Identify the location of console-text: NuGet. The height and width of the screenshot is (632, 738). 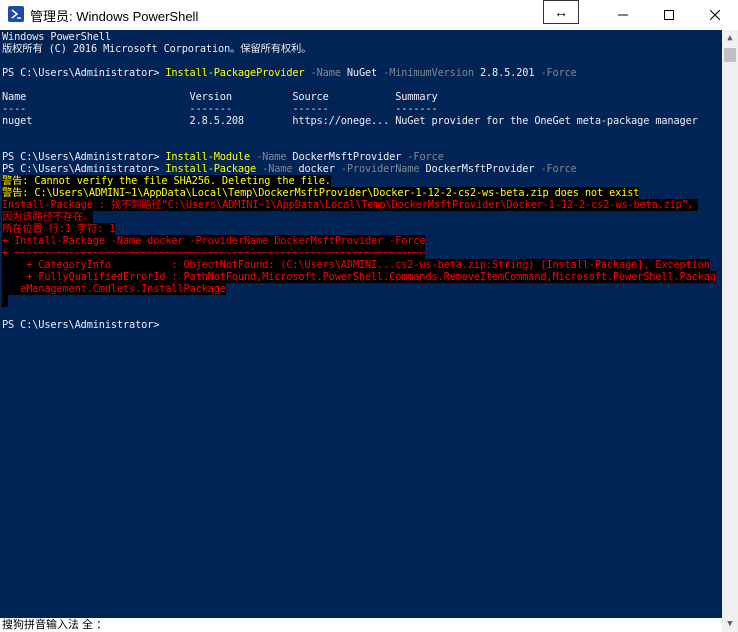
(362, 73).